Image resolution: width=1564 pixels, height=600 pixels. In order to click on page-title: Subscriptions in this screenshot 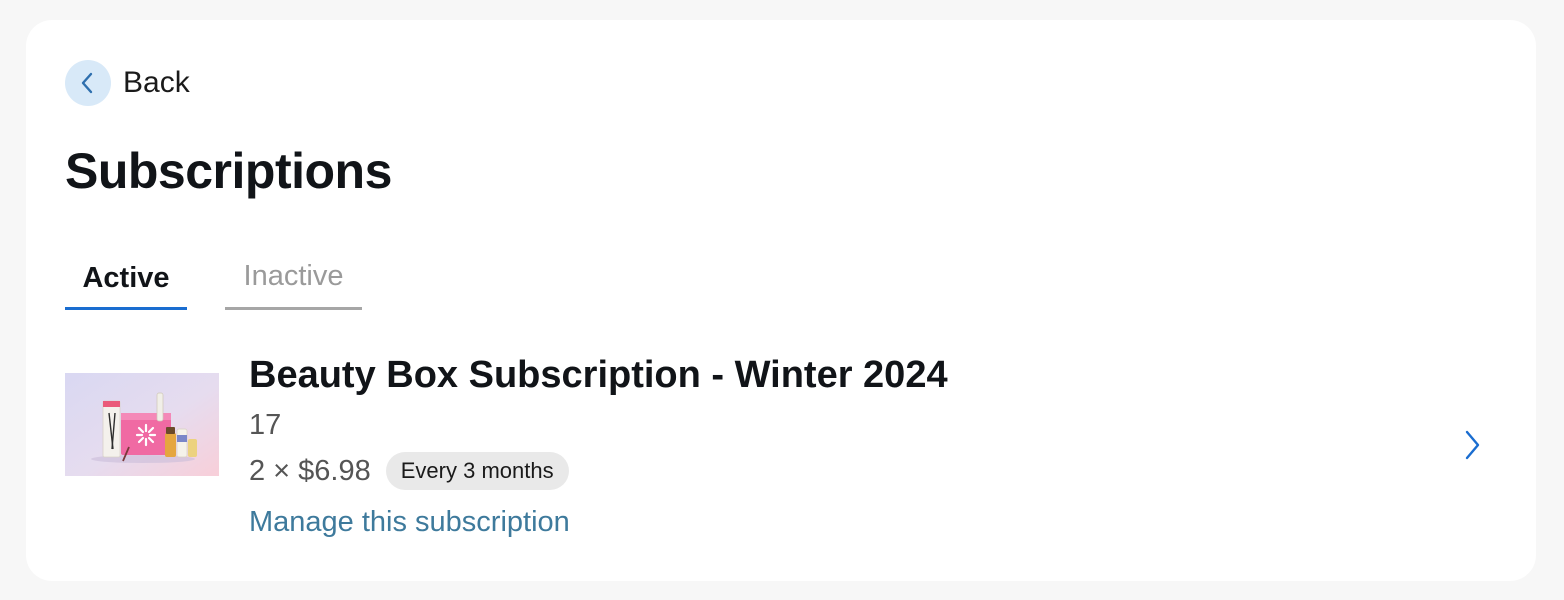, I will do `click(228, 171)`.